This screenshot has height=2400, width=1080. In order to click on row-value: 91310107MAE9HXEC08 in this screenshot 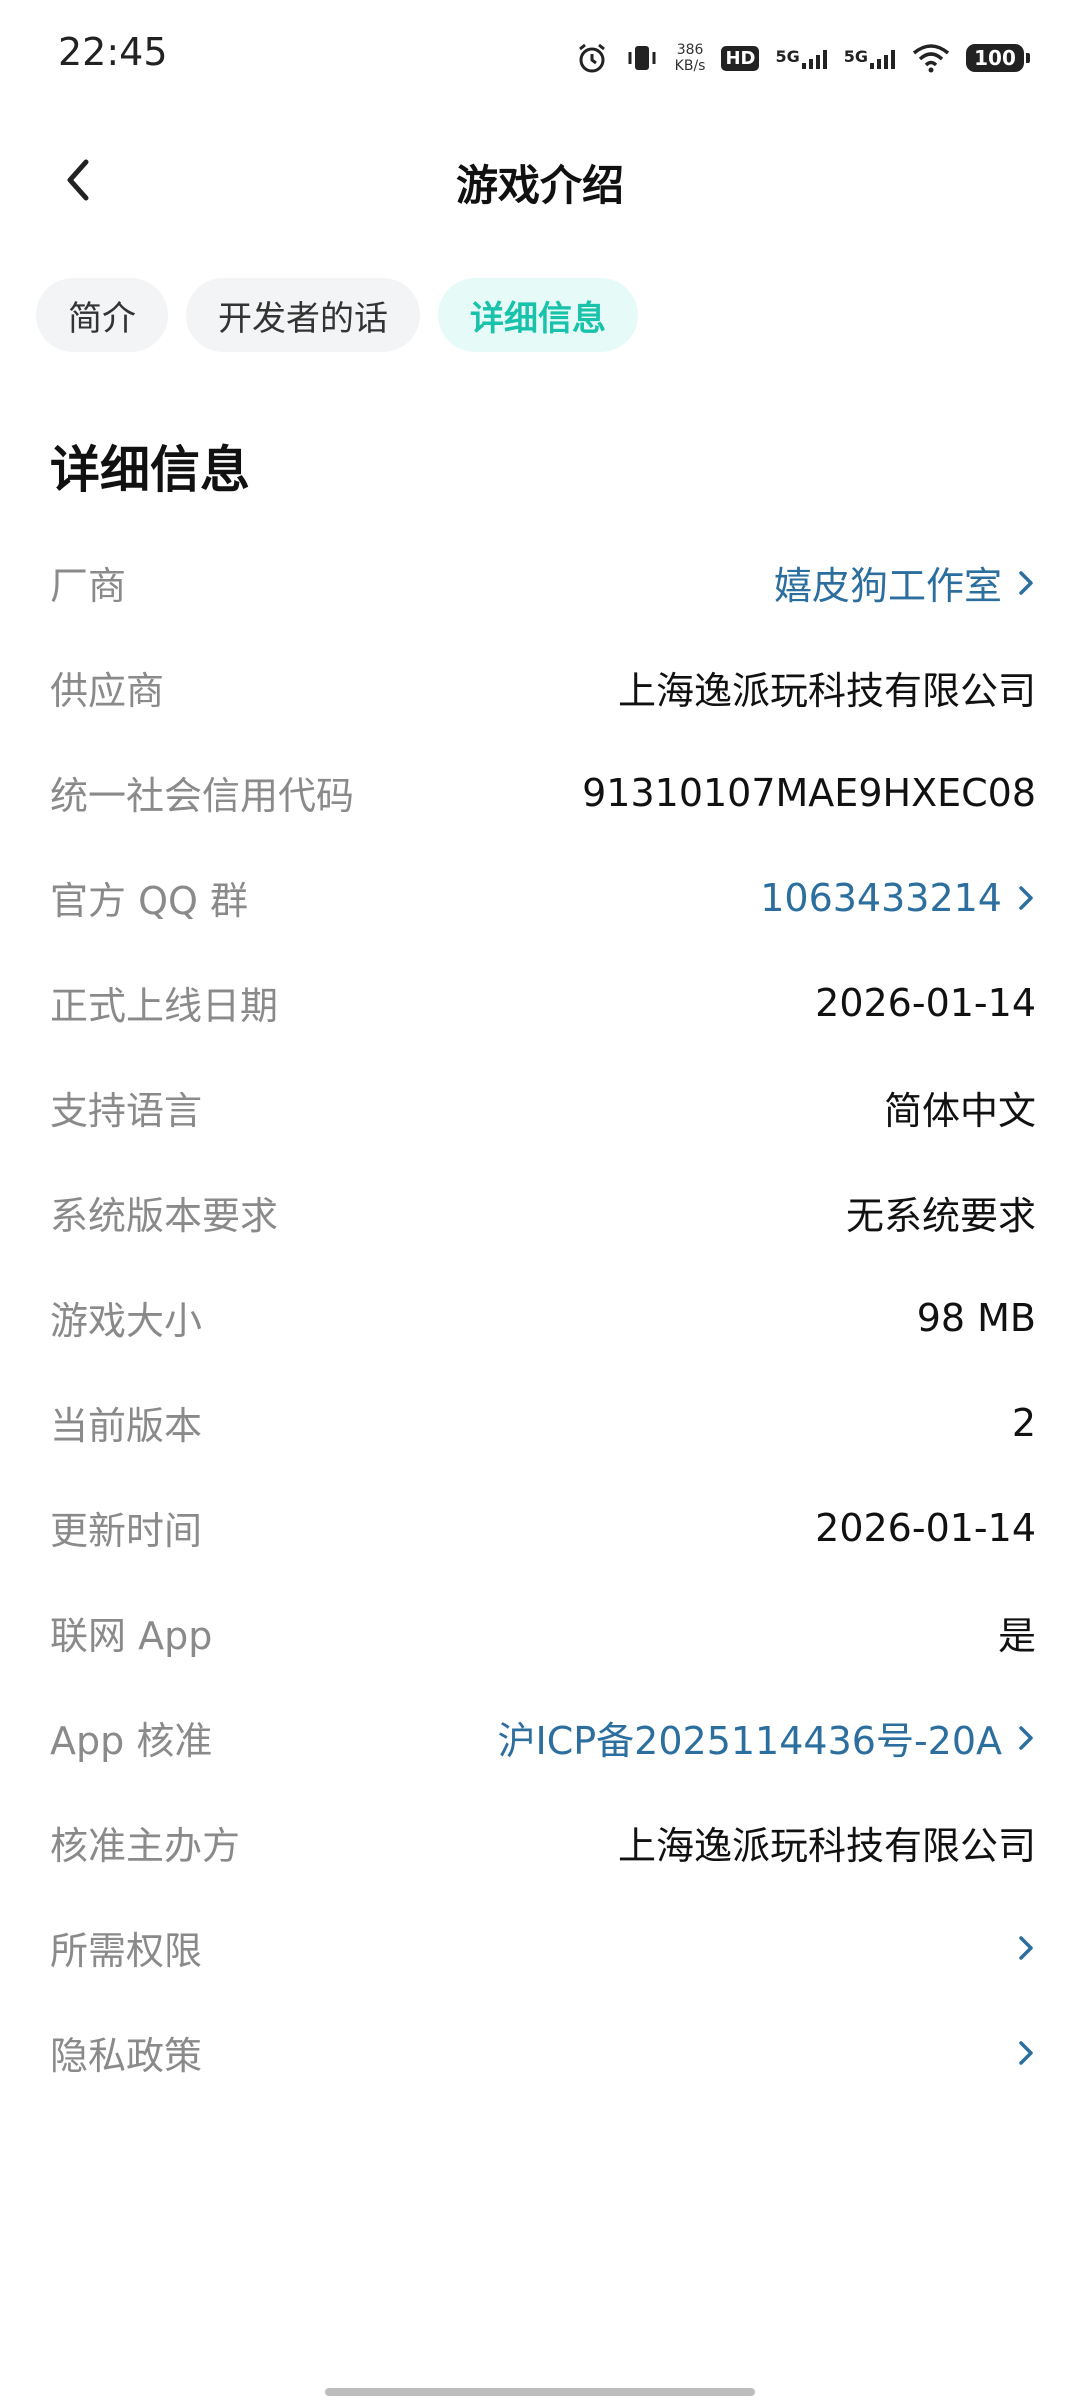, I will do `click(809, 792)`.